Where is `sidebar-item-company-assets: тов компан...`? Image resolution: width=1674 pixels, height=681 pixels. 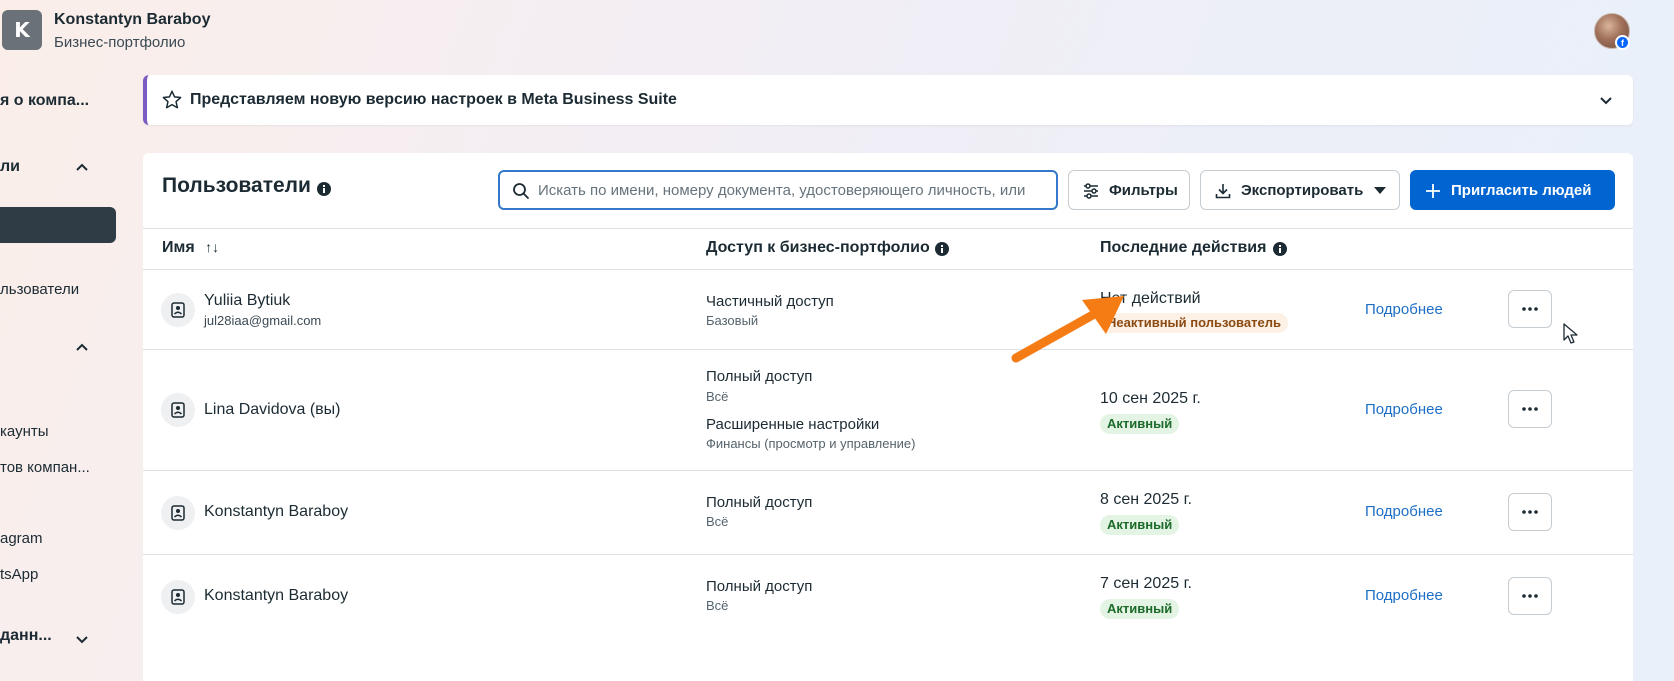 sidebar-item-company-assets: тов компан... is located at coordinates (45, 467).